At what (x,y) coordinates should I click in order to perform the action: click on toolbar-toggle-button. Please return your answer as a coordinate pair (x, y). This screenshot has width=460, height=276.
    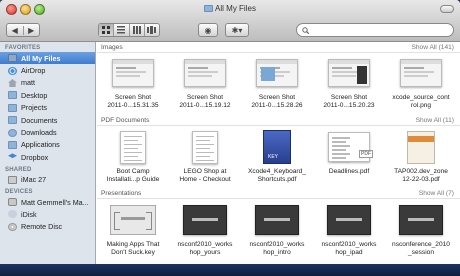
    Looking at the image, I should click on (447, 9).